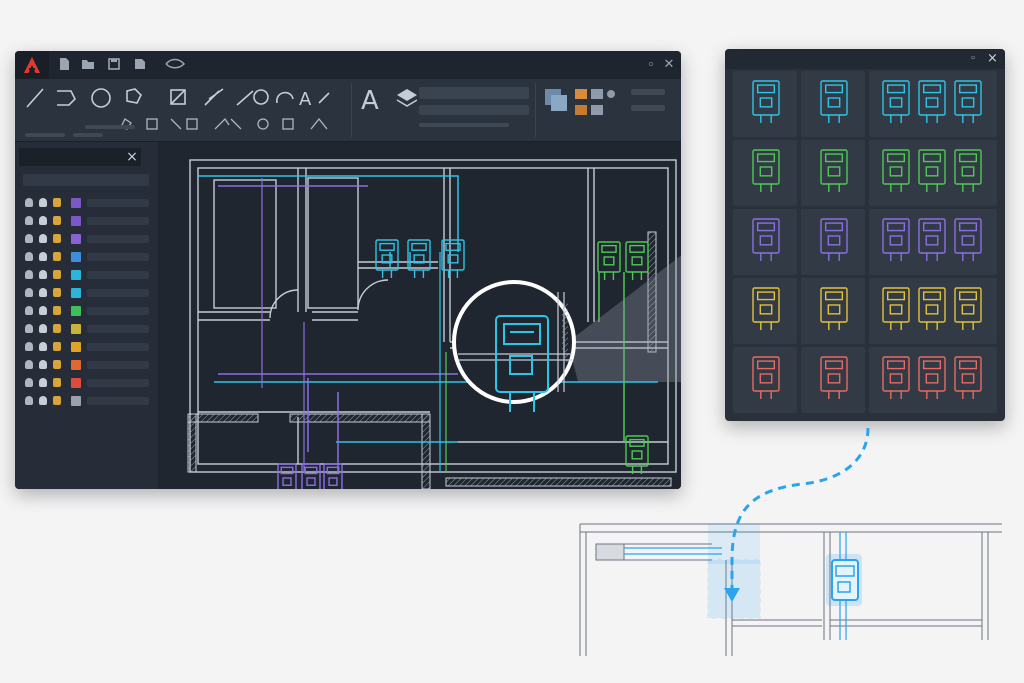  Describe the element at coordinates (64, 64) in the screenshot. I see `new-file-icon` at that location.